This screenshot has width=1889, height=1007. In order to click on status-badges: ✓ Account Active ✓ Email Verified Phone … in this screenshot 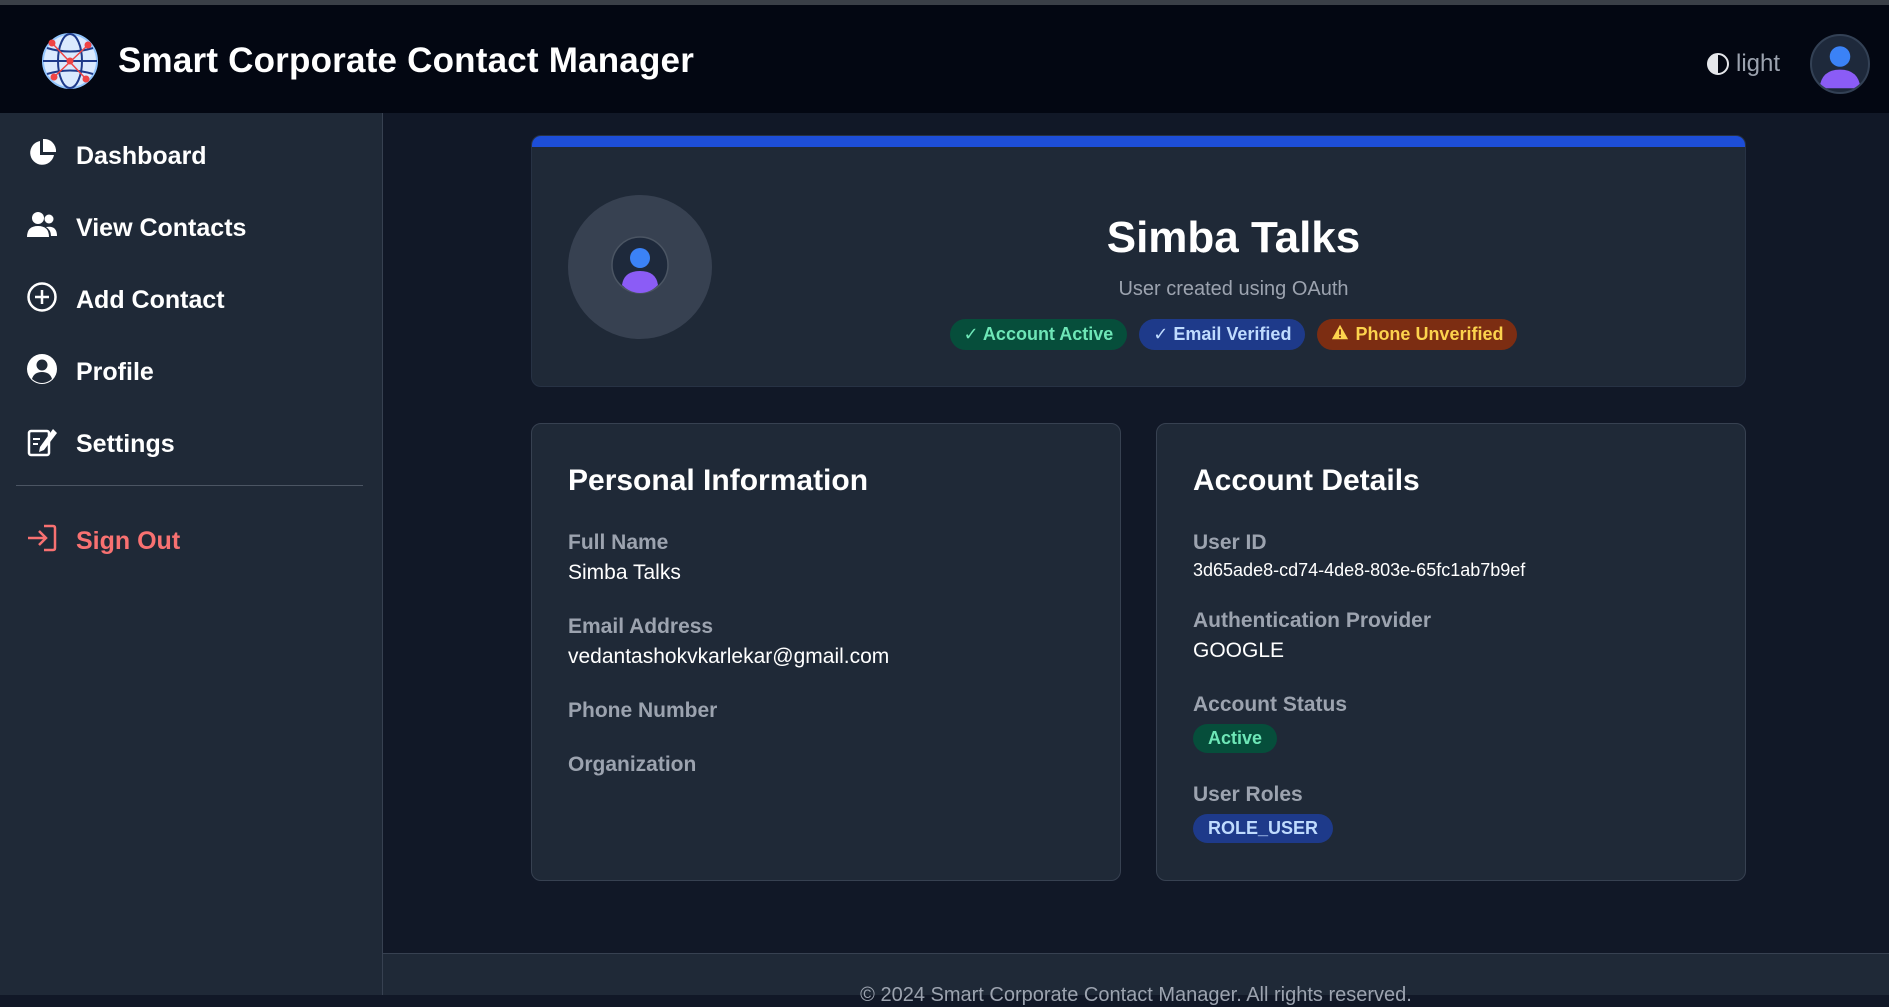, I will do `click(1138, 334)`.